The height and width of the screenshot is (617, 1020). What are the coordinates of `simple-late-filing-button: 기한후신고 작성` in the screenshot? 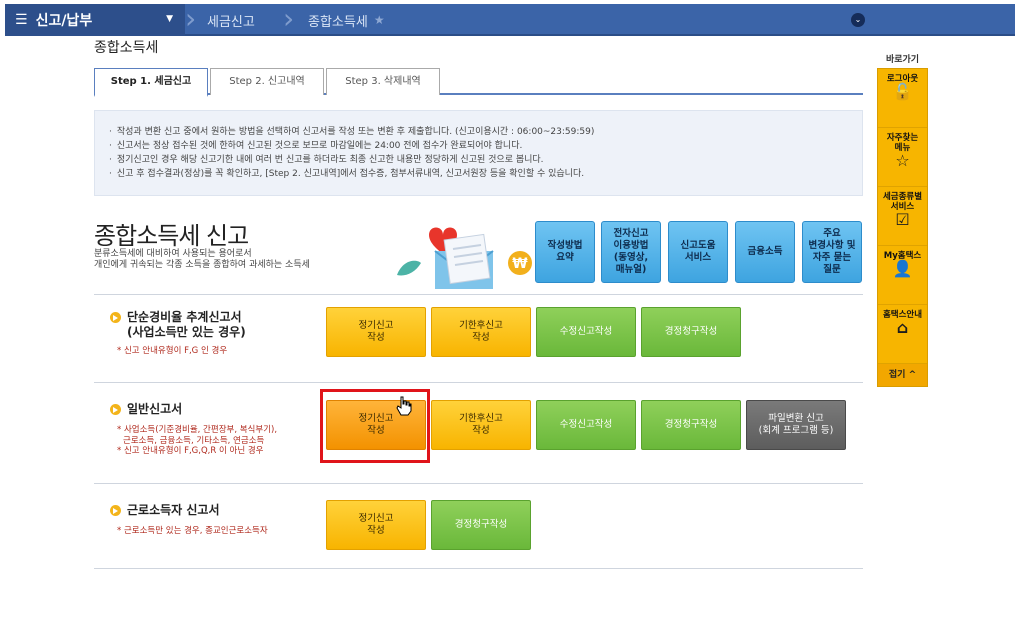 It's located at (481, 332).